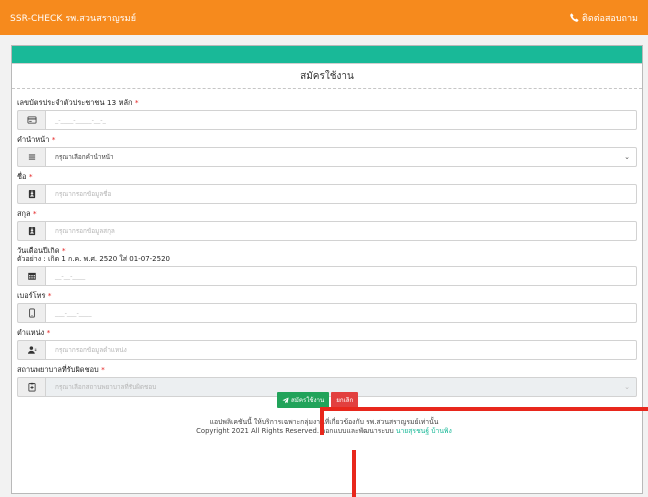  What do you see at coordinates (31, 276) in the screenshot?
I see `calendar-icon` at bounding box center [31, 276].